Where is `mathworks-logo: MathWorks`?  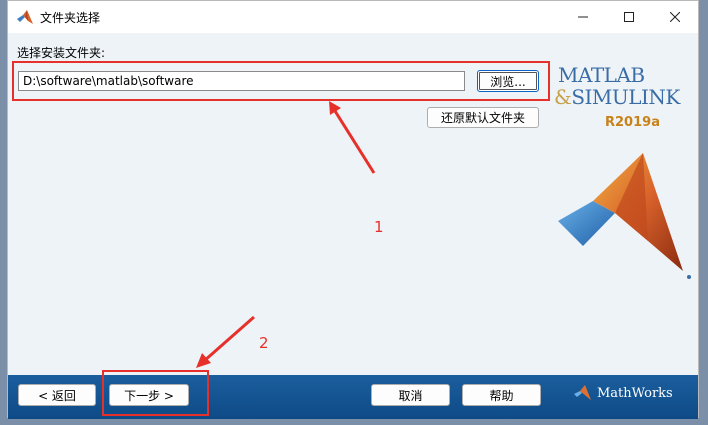 mathworks-logo: MathWorks is located at coordinates (623, 393).